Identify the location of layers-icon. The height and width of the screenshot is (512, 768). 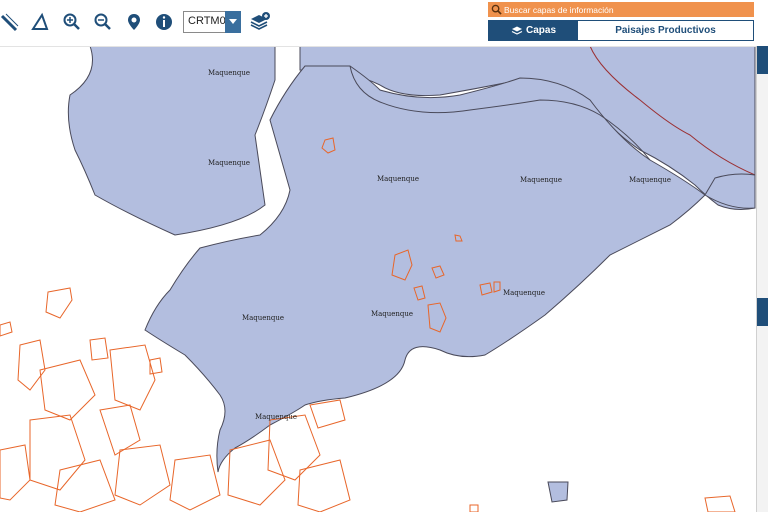
(517, 30).